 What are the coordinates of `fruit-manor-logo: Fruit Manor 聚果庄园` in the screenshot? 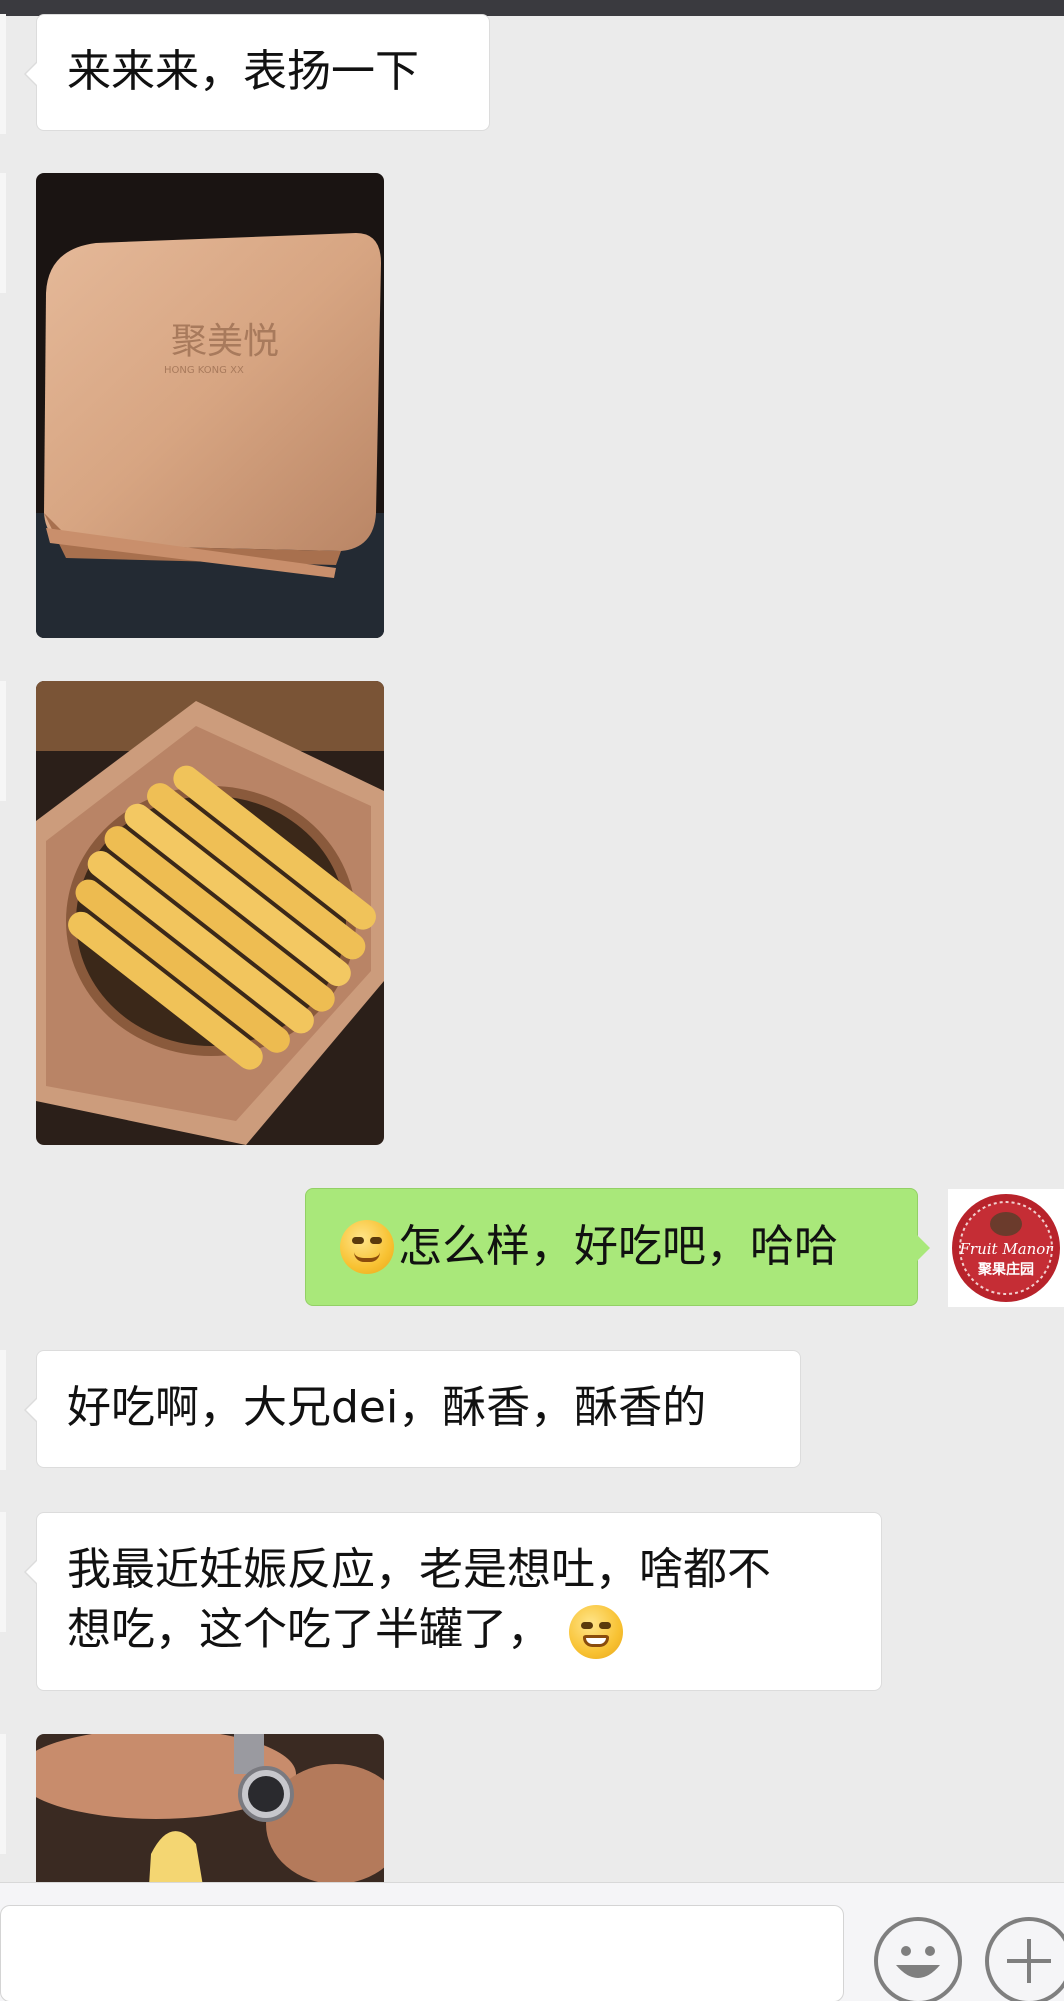 It's located at (1006, 1248).